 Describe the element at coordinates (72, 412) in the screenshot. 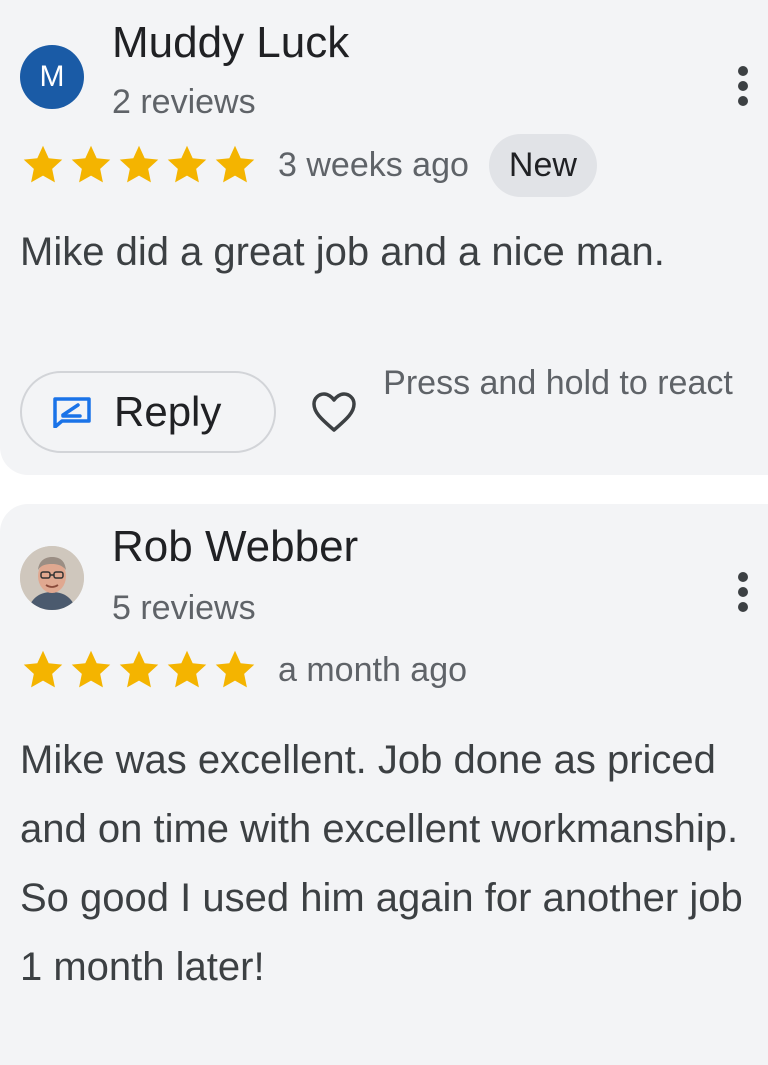

I see `reply-icon` at that location.